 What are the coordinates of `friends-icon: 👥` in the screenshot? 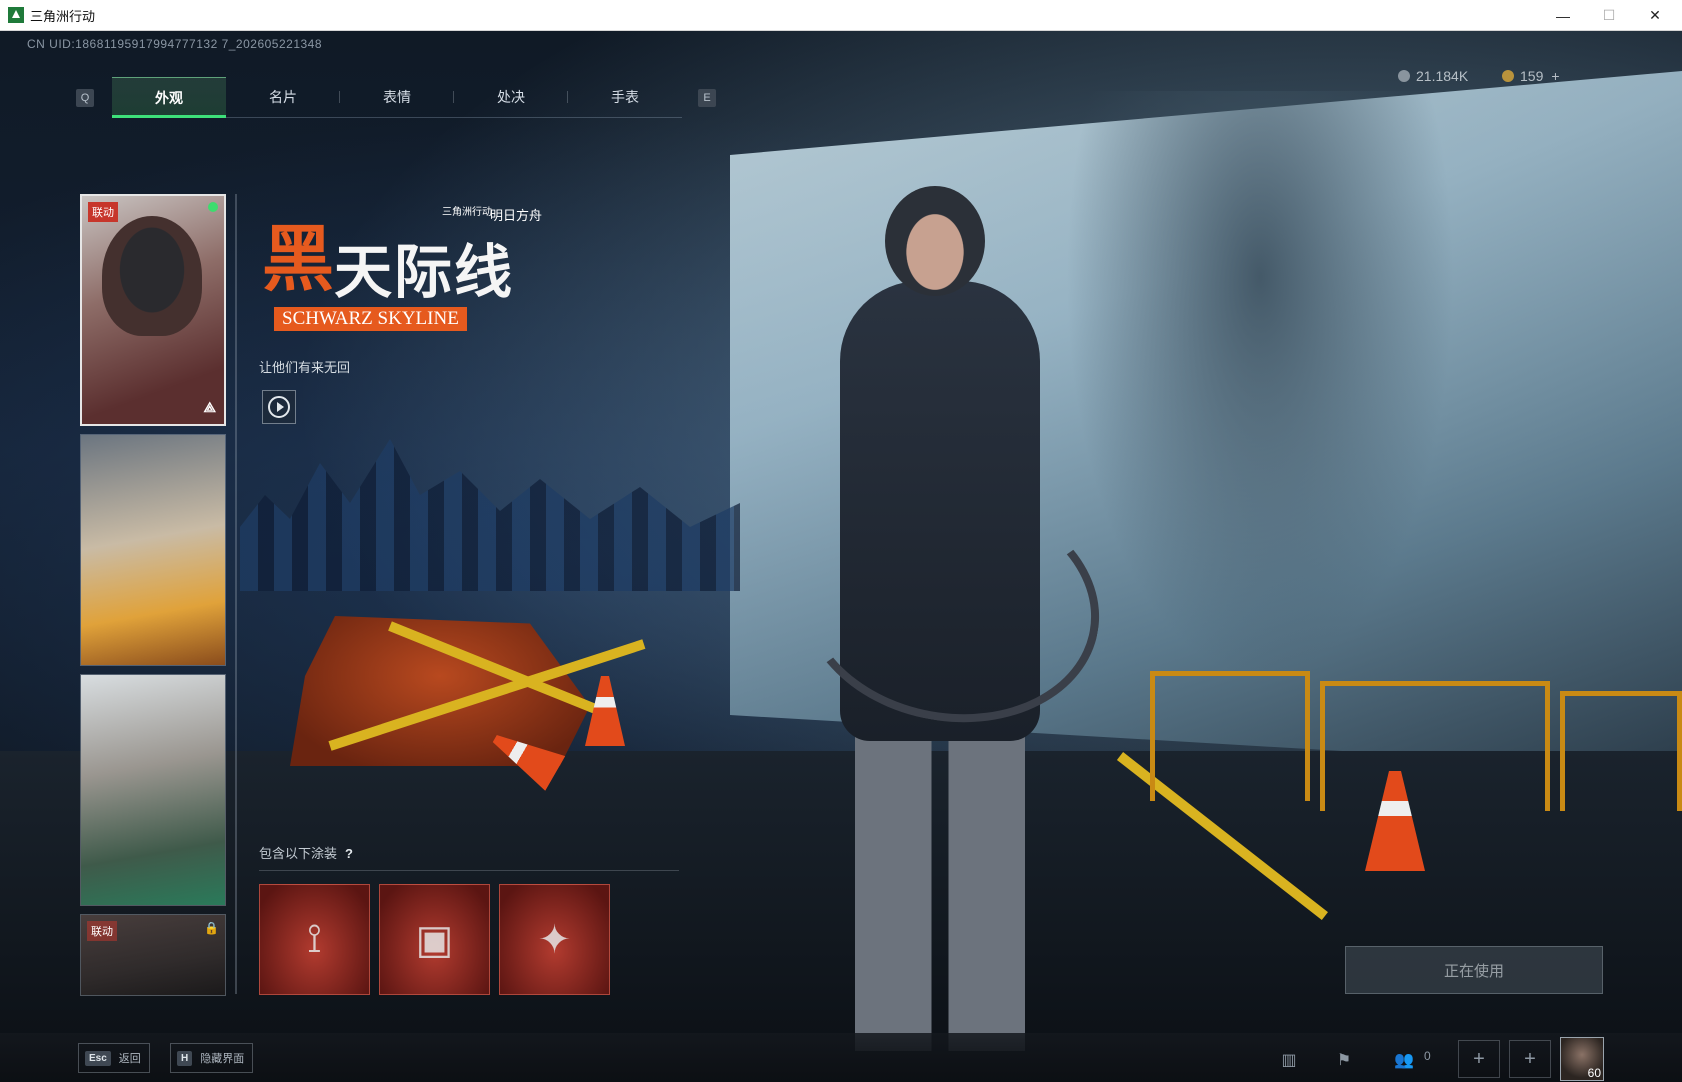 It's located at (1404, 1060).